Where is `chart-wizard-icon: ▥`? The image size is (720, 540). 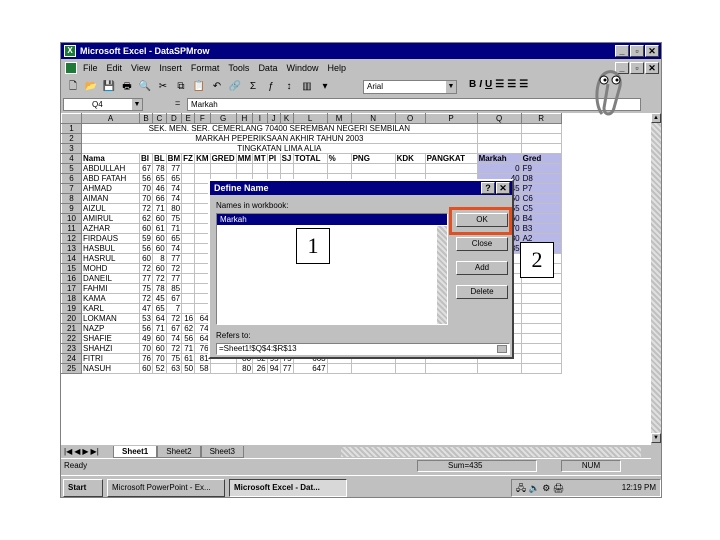 chart-wizard-icon: ▥ is located at coordinates (307, 87).